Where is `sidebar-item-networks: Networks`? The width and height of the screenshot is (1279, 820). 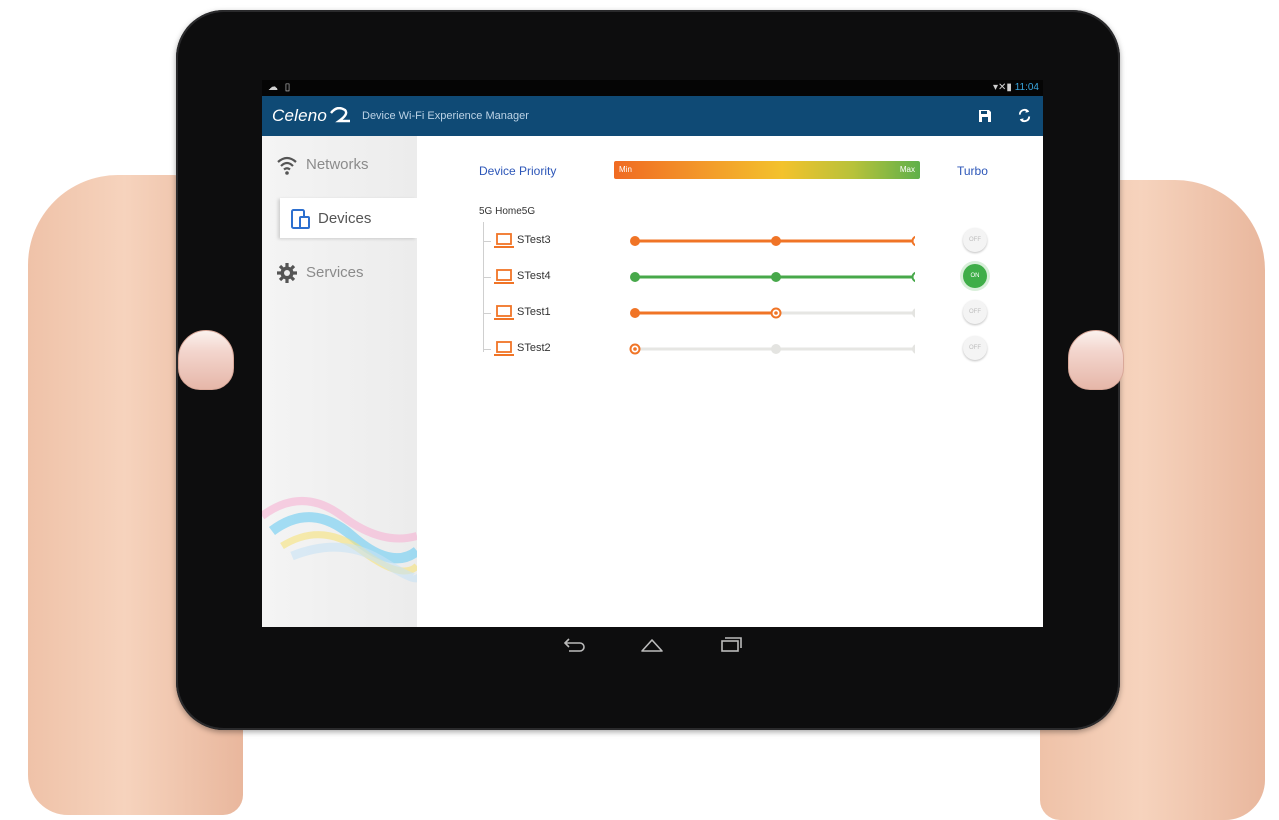
sidebar-item-networks: Networks is located at coordinates (339, 164).